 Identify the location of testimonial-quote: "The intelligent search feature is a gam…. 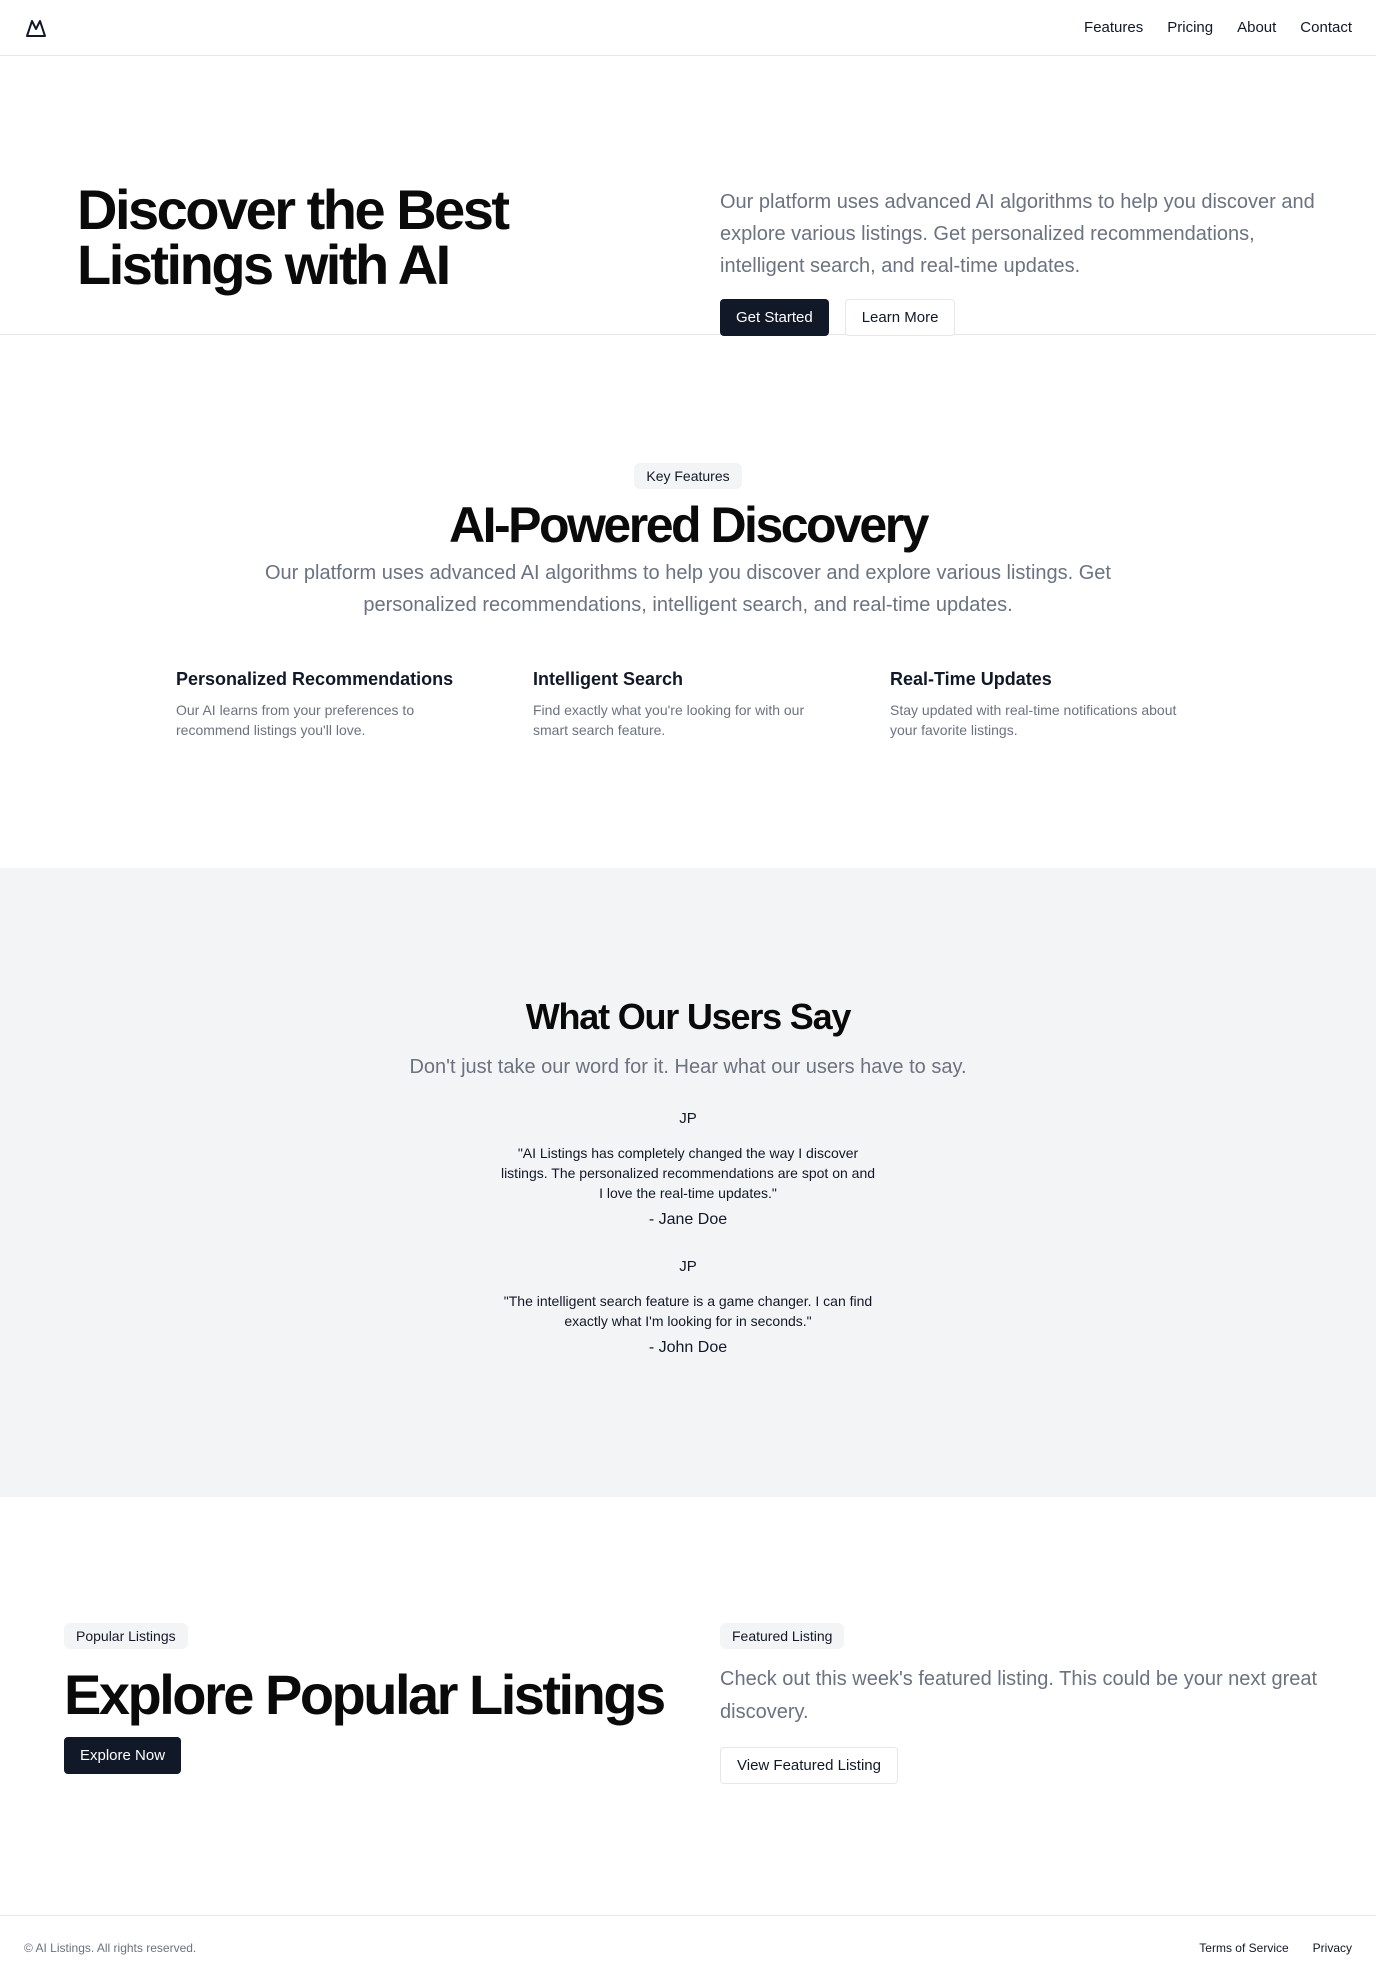
(688, 1311).